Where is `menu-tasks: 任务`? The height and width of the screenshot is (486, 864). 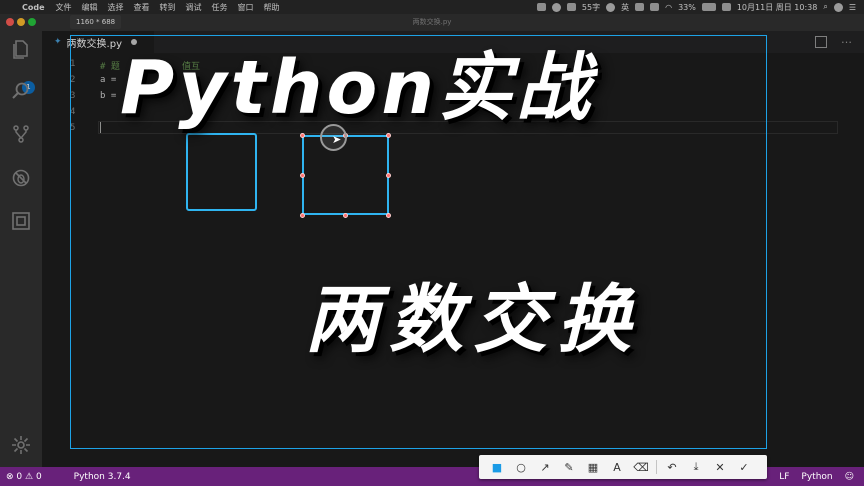 menu-tasks: 任务 is located at coordinates (220, 7).